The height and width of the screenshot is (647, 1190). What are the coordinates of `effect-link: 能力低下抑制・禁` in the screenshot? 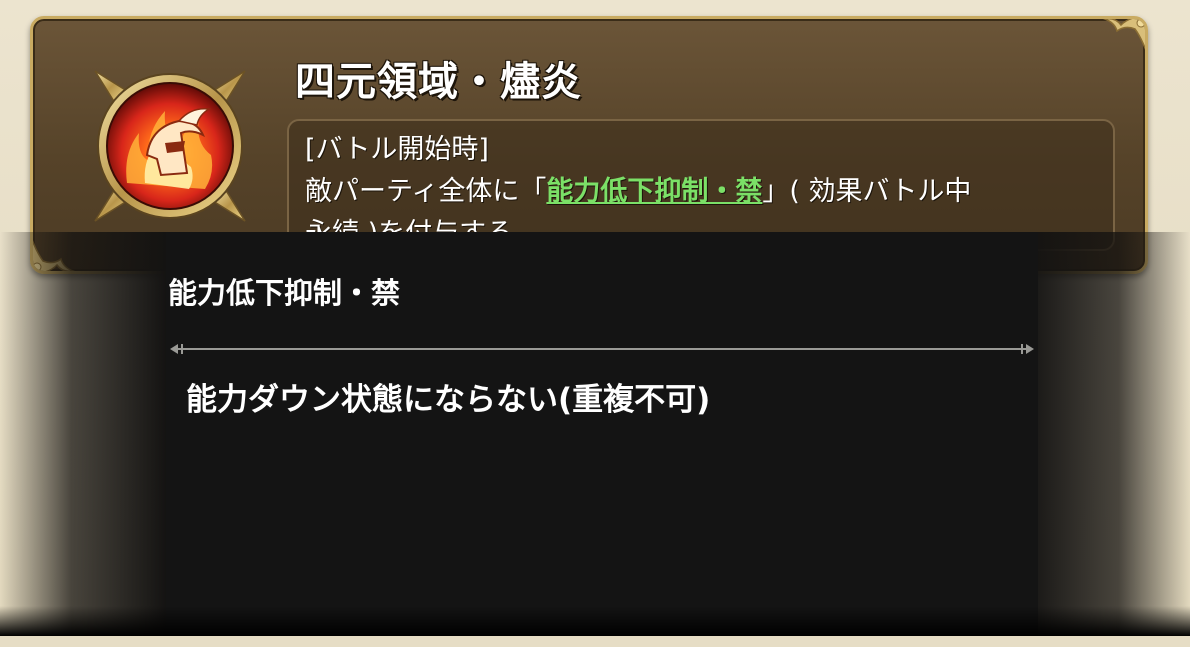 It's located at (654, 191).